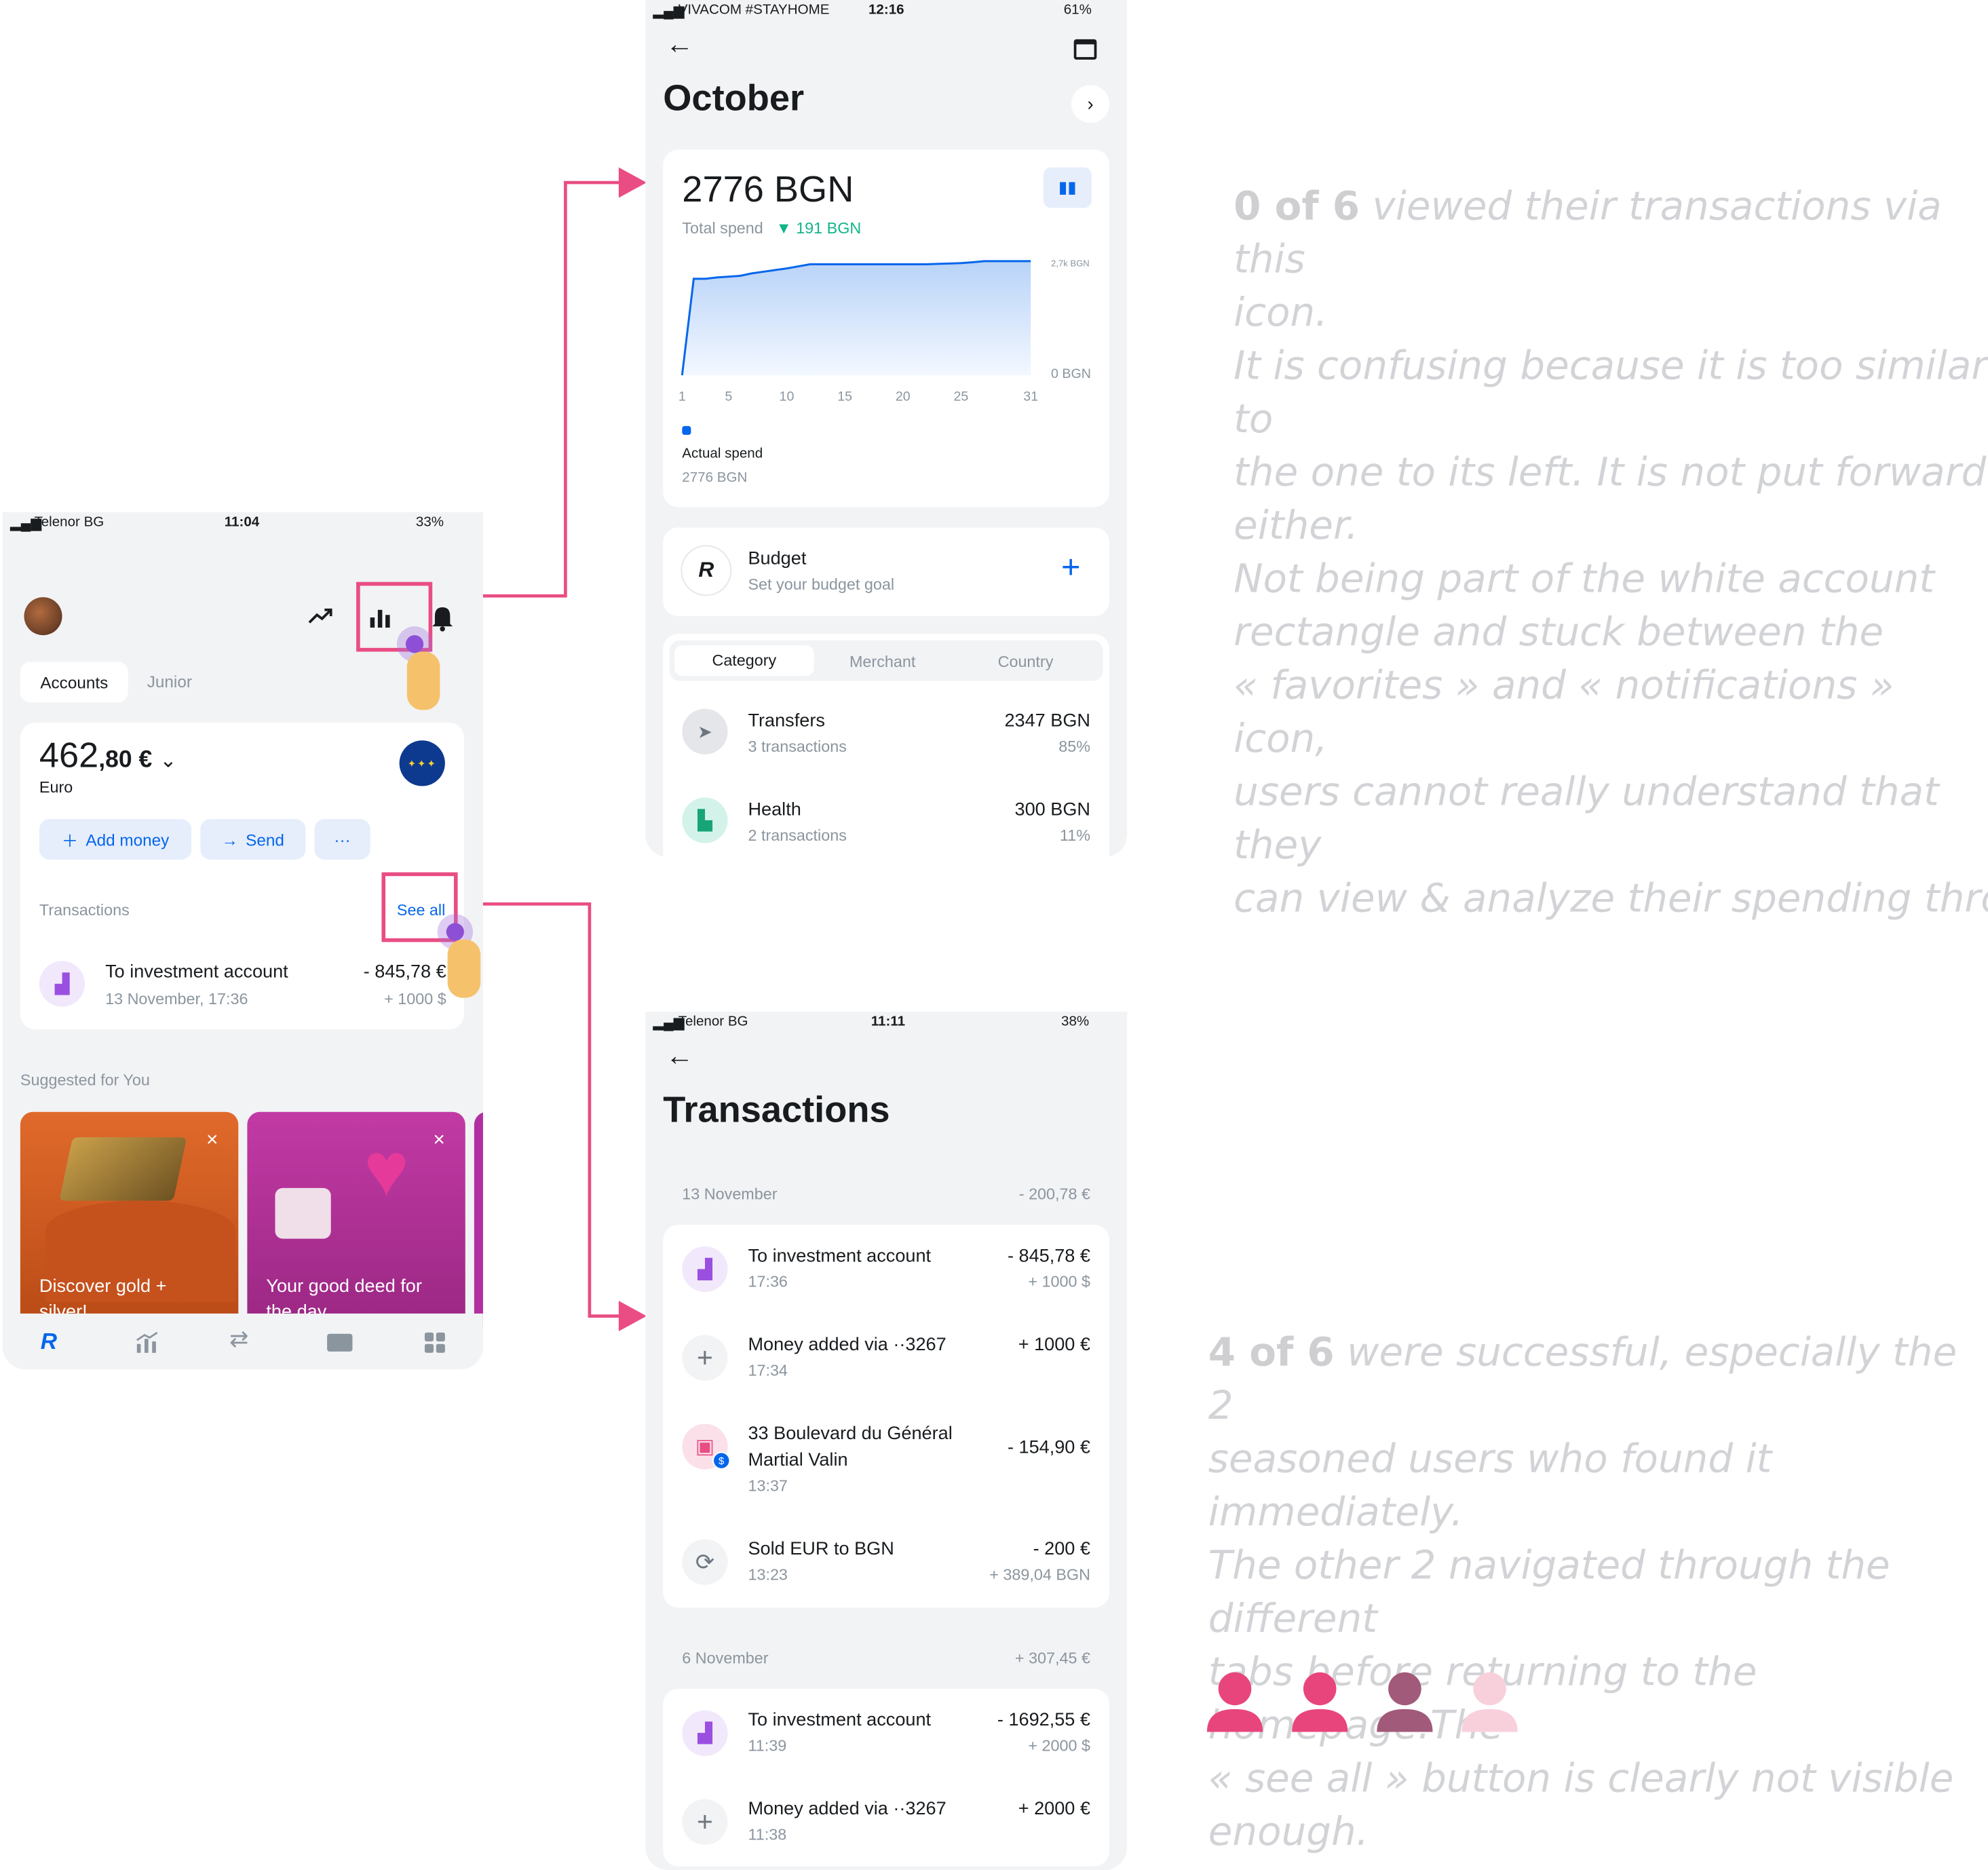 The width and height of the screenshot is (1988, 1870). Describe the element at coordinates (49, 1342) in the screenshot. I see `nav-home-icon: R` at that location.